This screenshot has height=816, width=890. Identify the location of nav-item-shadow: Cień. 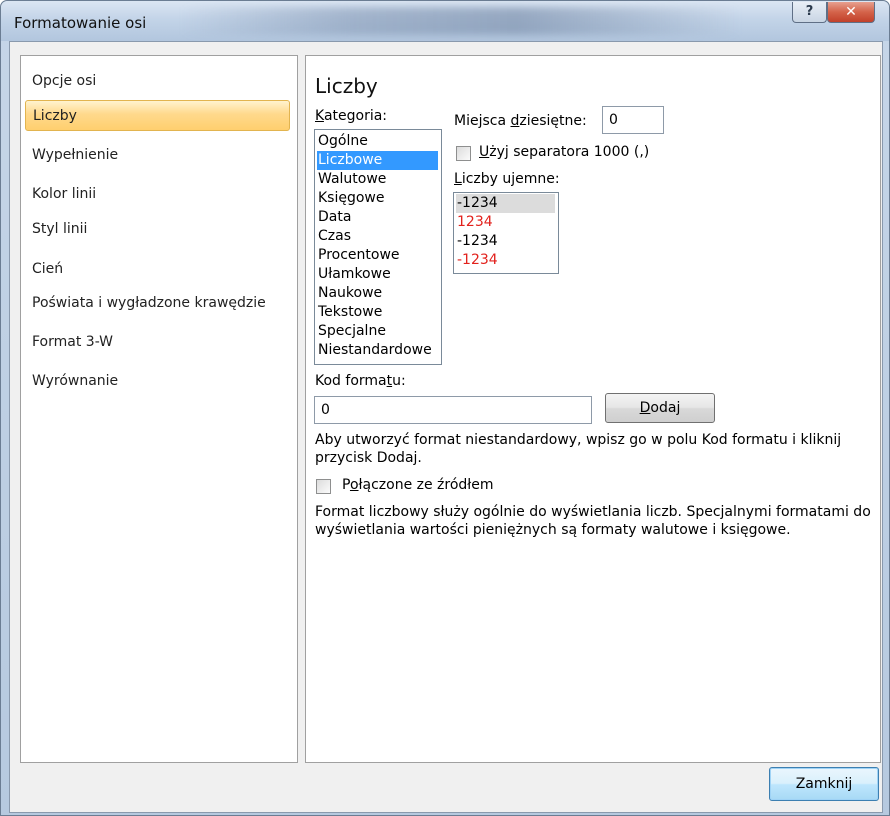
(157, 269).